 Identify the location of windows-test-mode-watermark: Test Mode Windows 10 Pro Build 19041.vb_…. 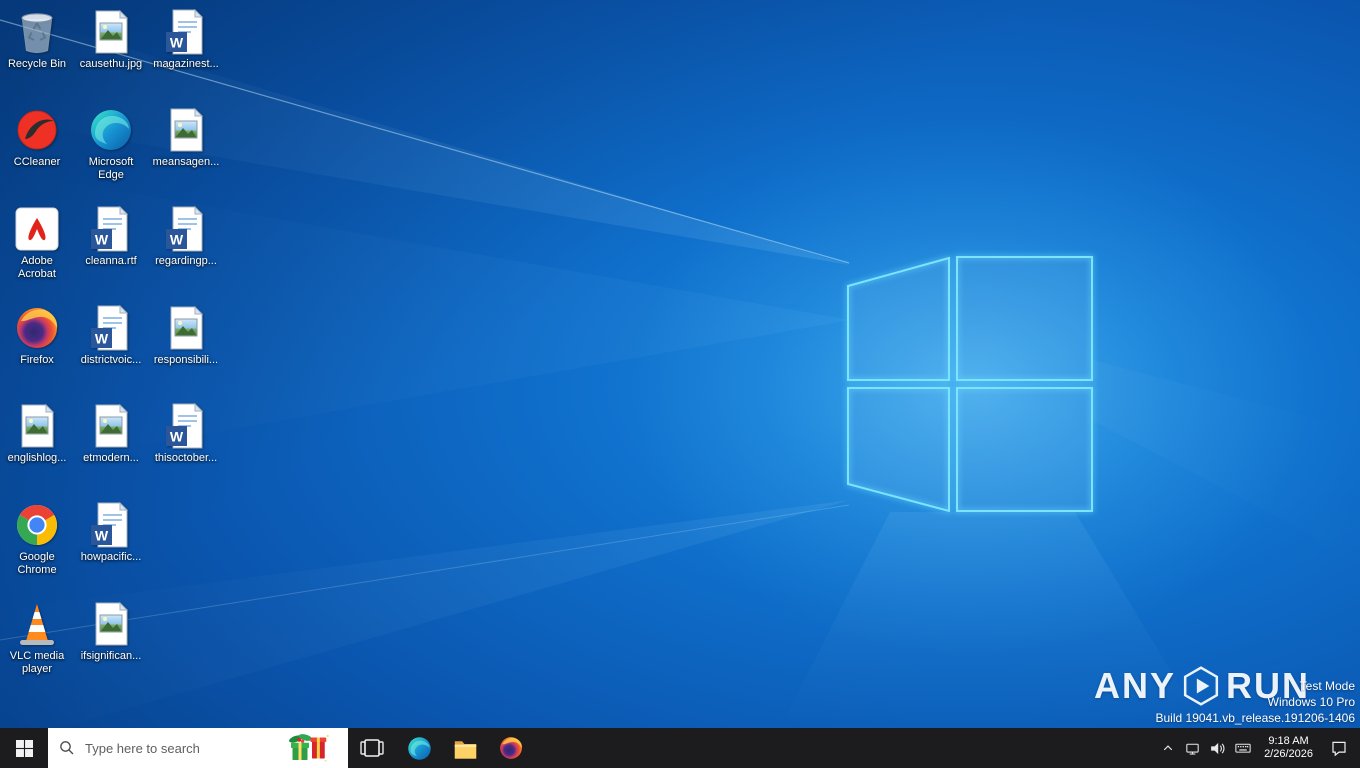
(1256, 702).